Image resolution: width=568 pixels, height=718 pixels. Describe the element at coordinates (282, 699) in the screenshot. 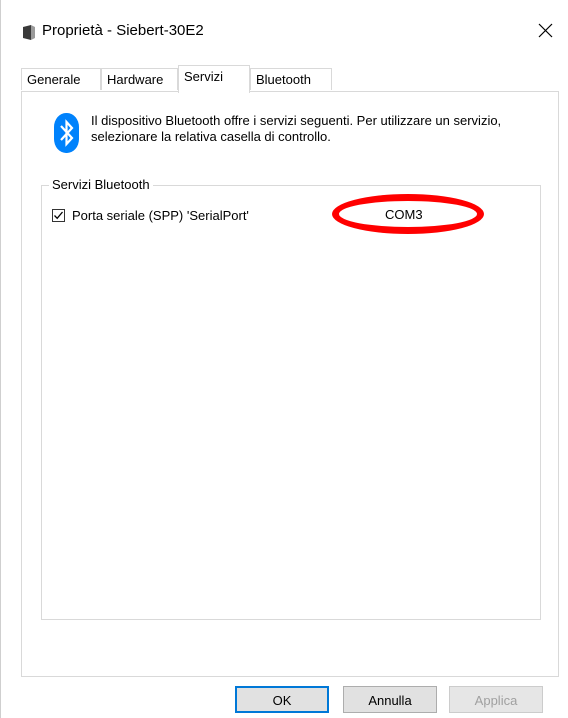

I see `ok-button: OK` at that location.